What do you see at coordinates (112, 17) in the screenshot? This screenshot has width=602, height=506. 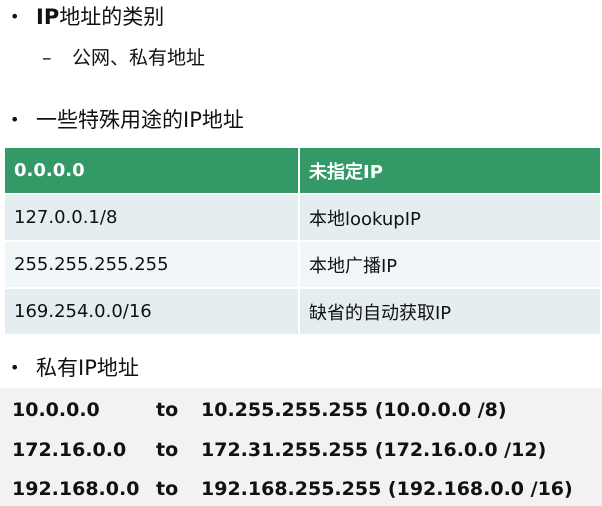 I see `bullet-text: 地址的类别` at bounding box center [112, 17].